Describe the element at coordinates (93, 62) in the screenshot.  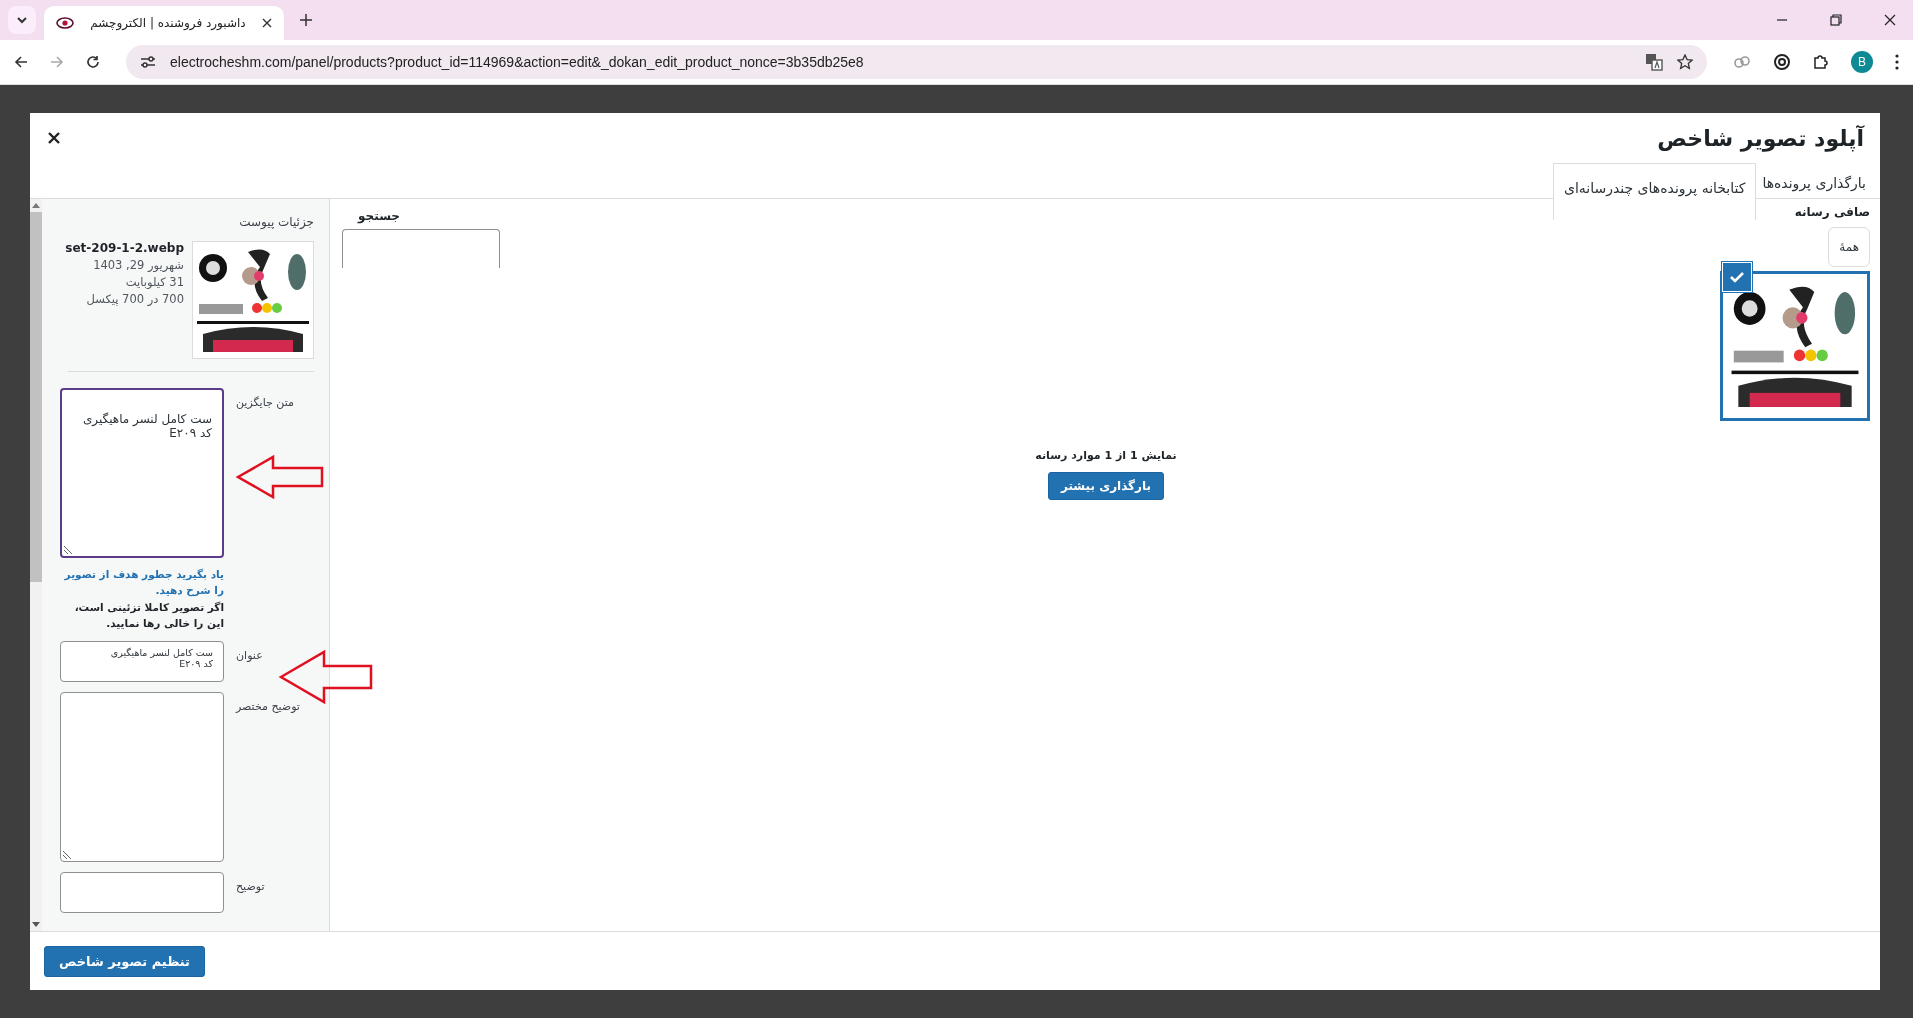
I see `reload-icon` at that location.